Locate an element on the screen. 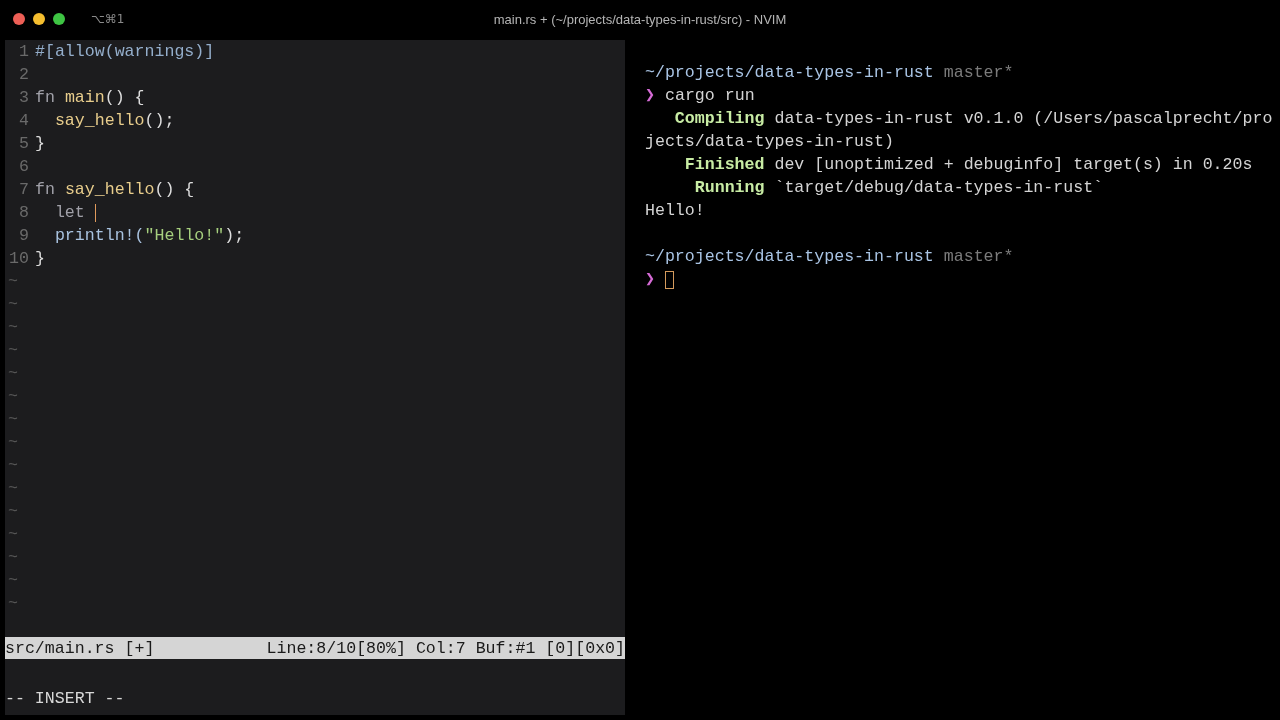 The width and height of the screenshot is (1280, 720). code-line: fn say_hello() { is located at coordinates (115, 190).